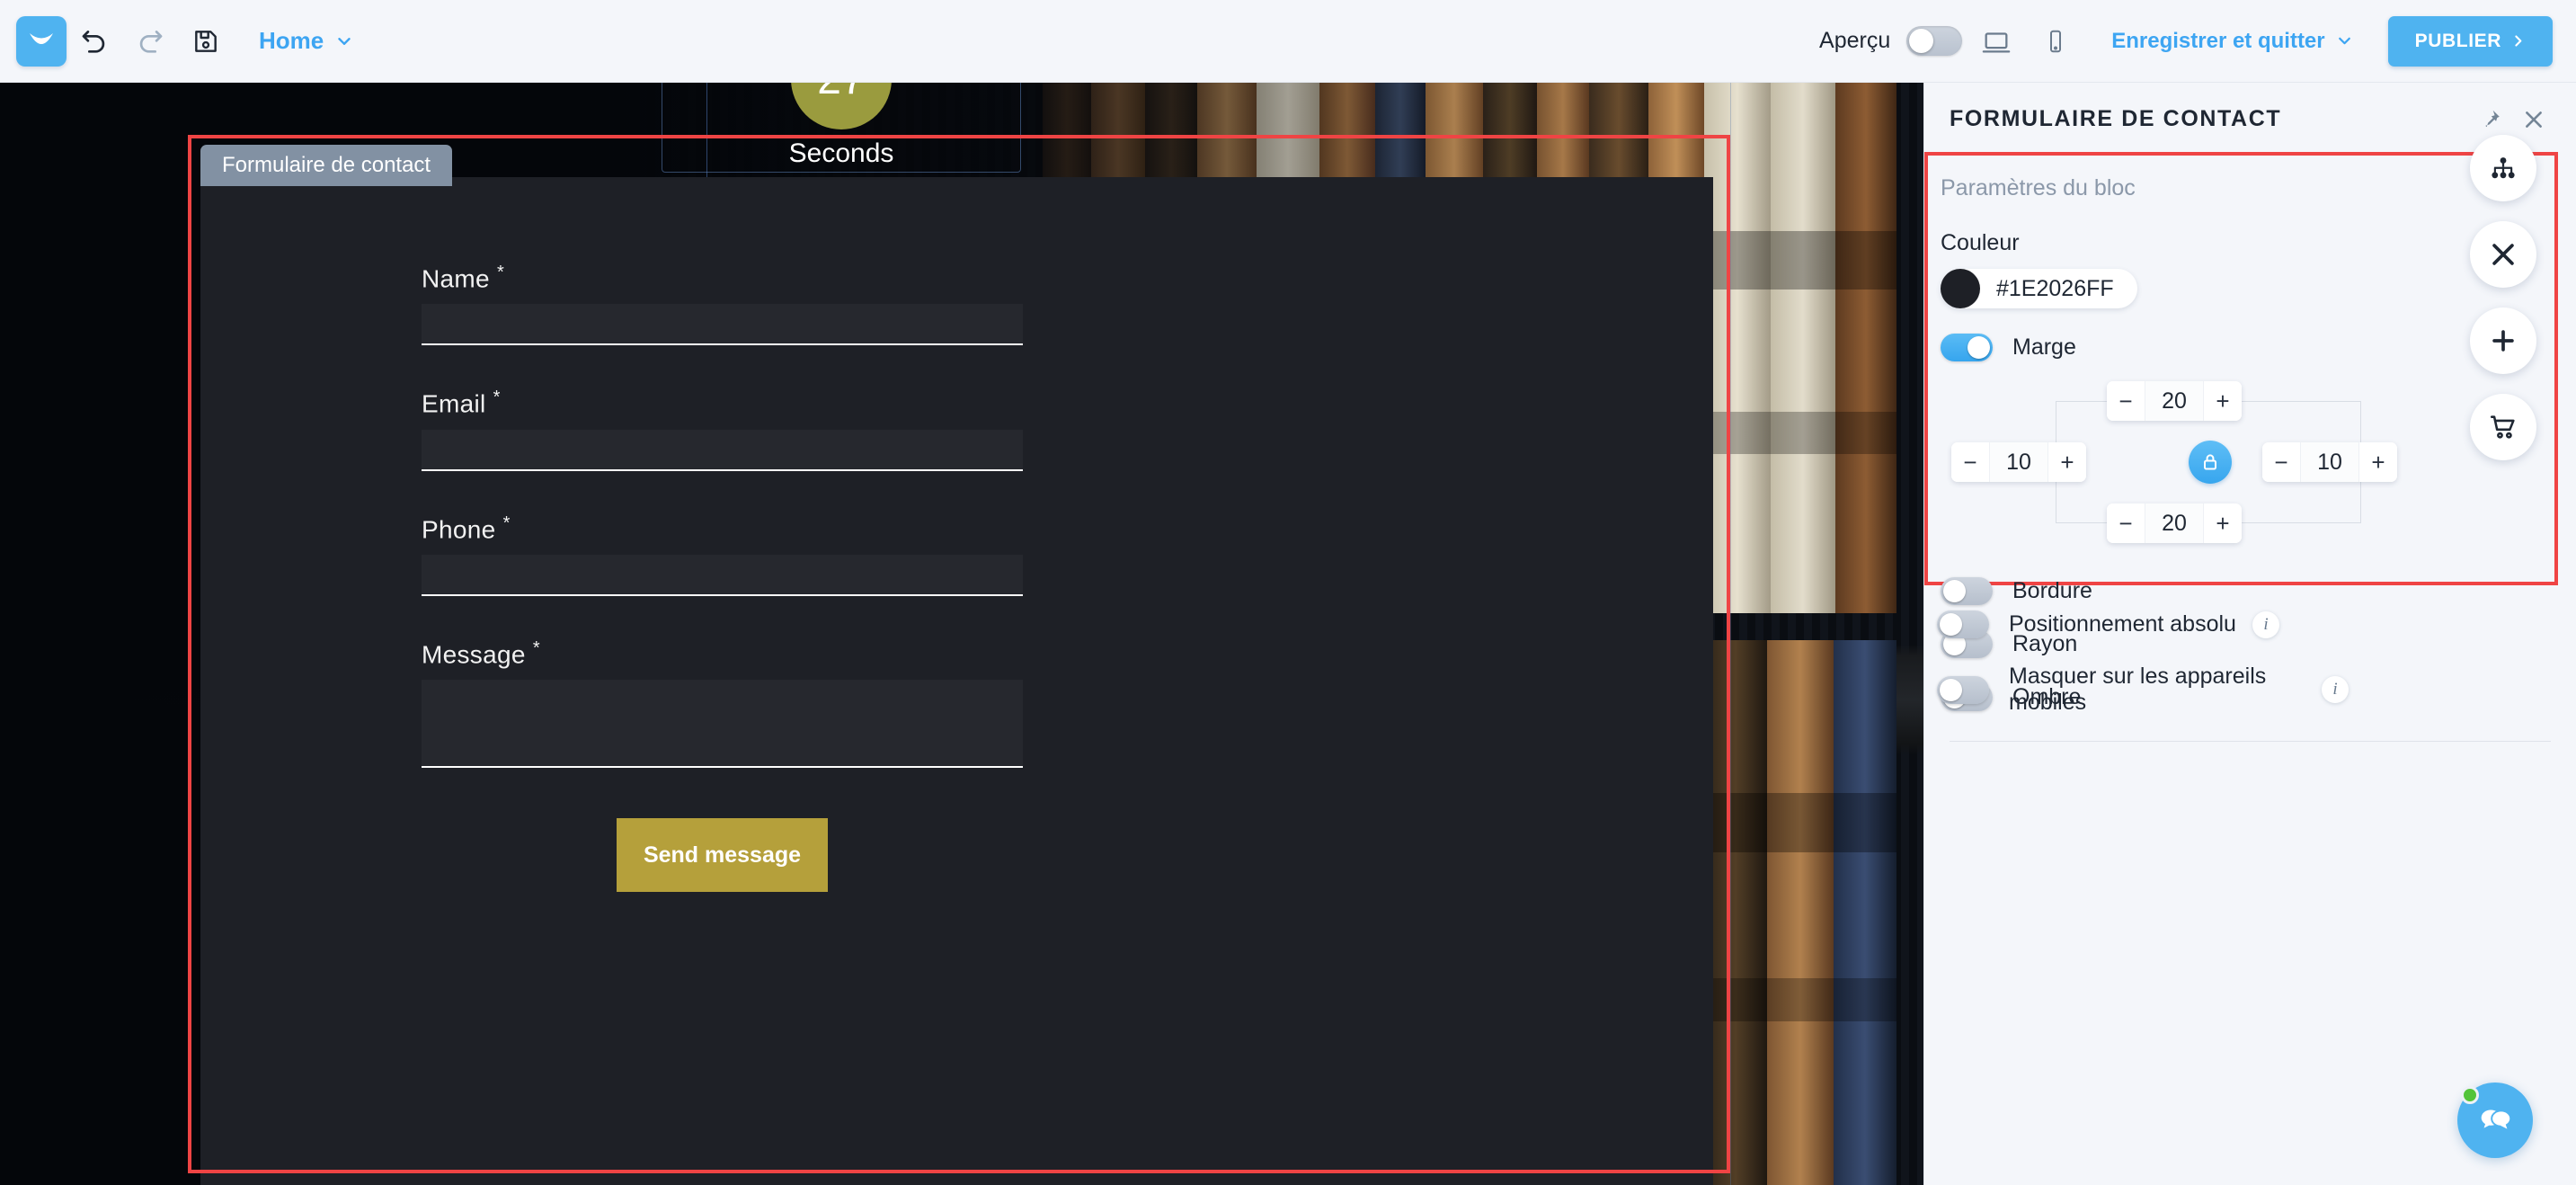 The image size is (2576, 1185). I want to click on message-textarea, so click(722, 724).